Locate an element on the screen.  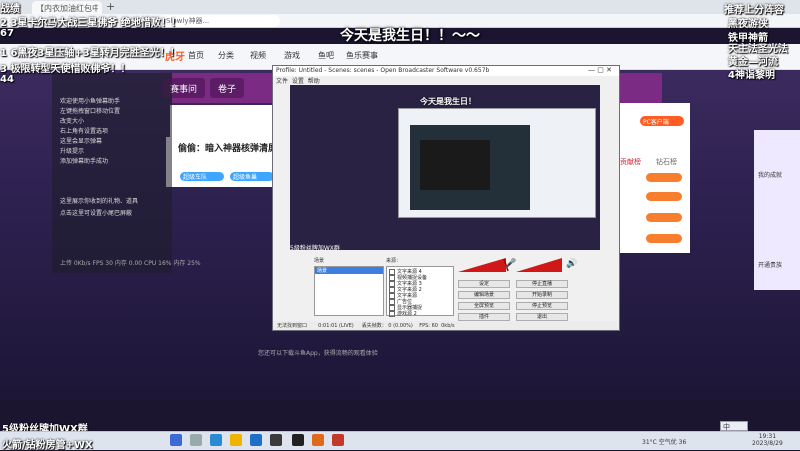
browser-tab-bar is located at coordinates (400, 7).